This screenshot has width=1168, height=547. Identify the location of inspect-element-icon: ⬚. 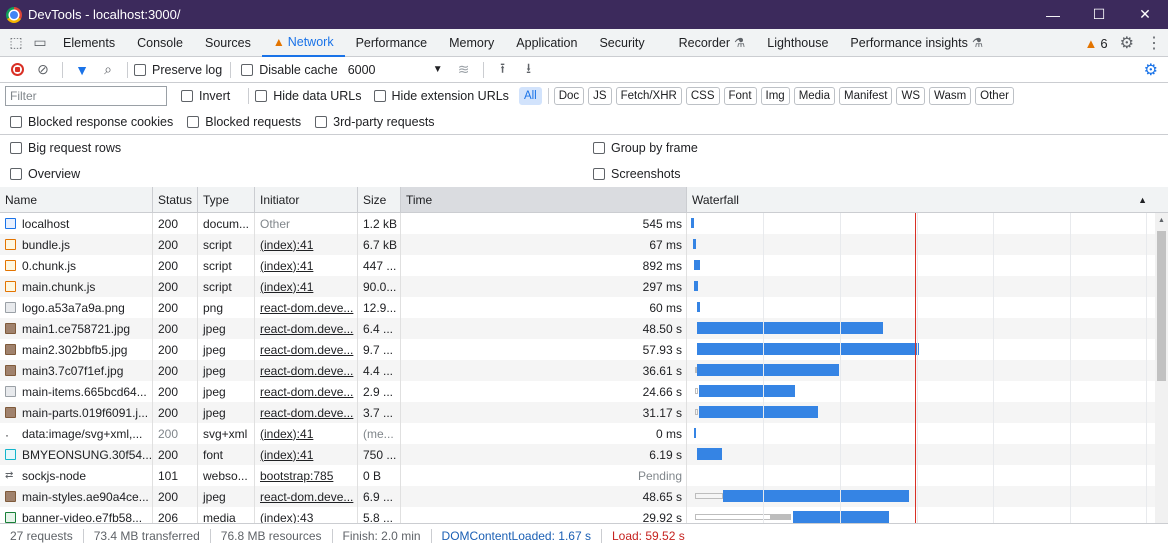
(16, 43).